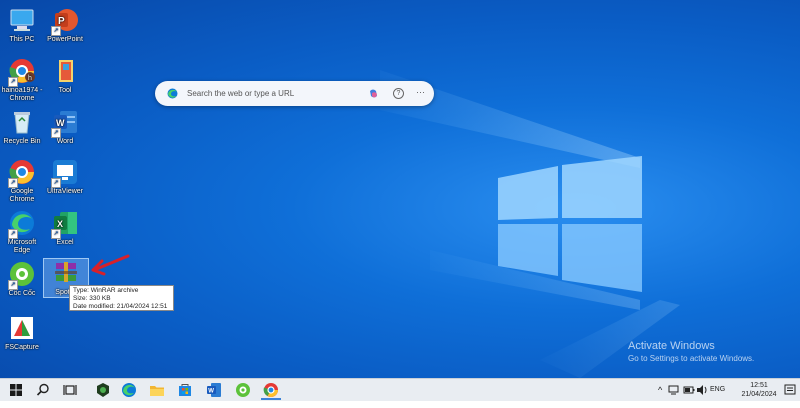 The height and width of the screenshot is (408, 800). Describe the element at coordinates (22, 122) in the screenshot. I see `recycle-bin-icon` at that location.